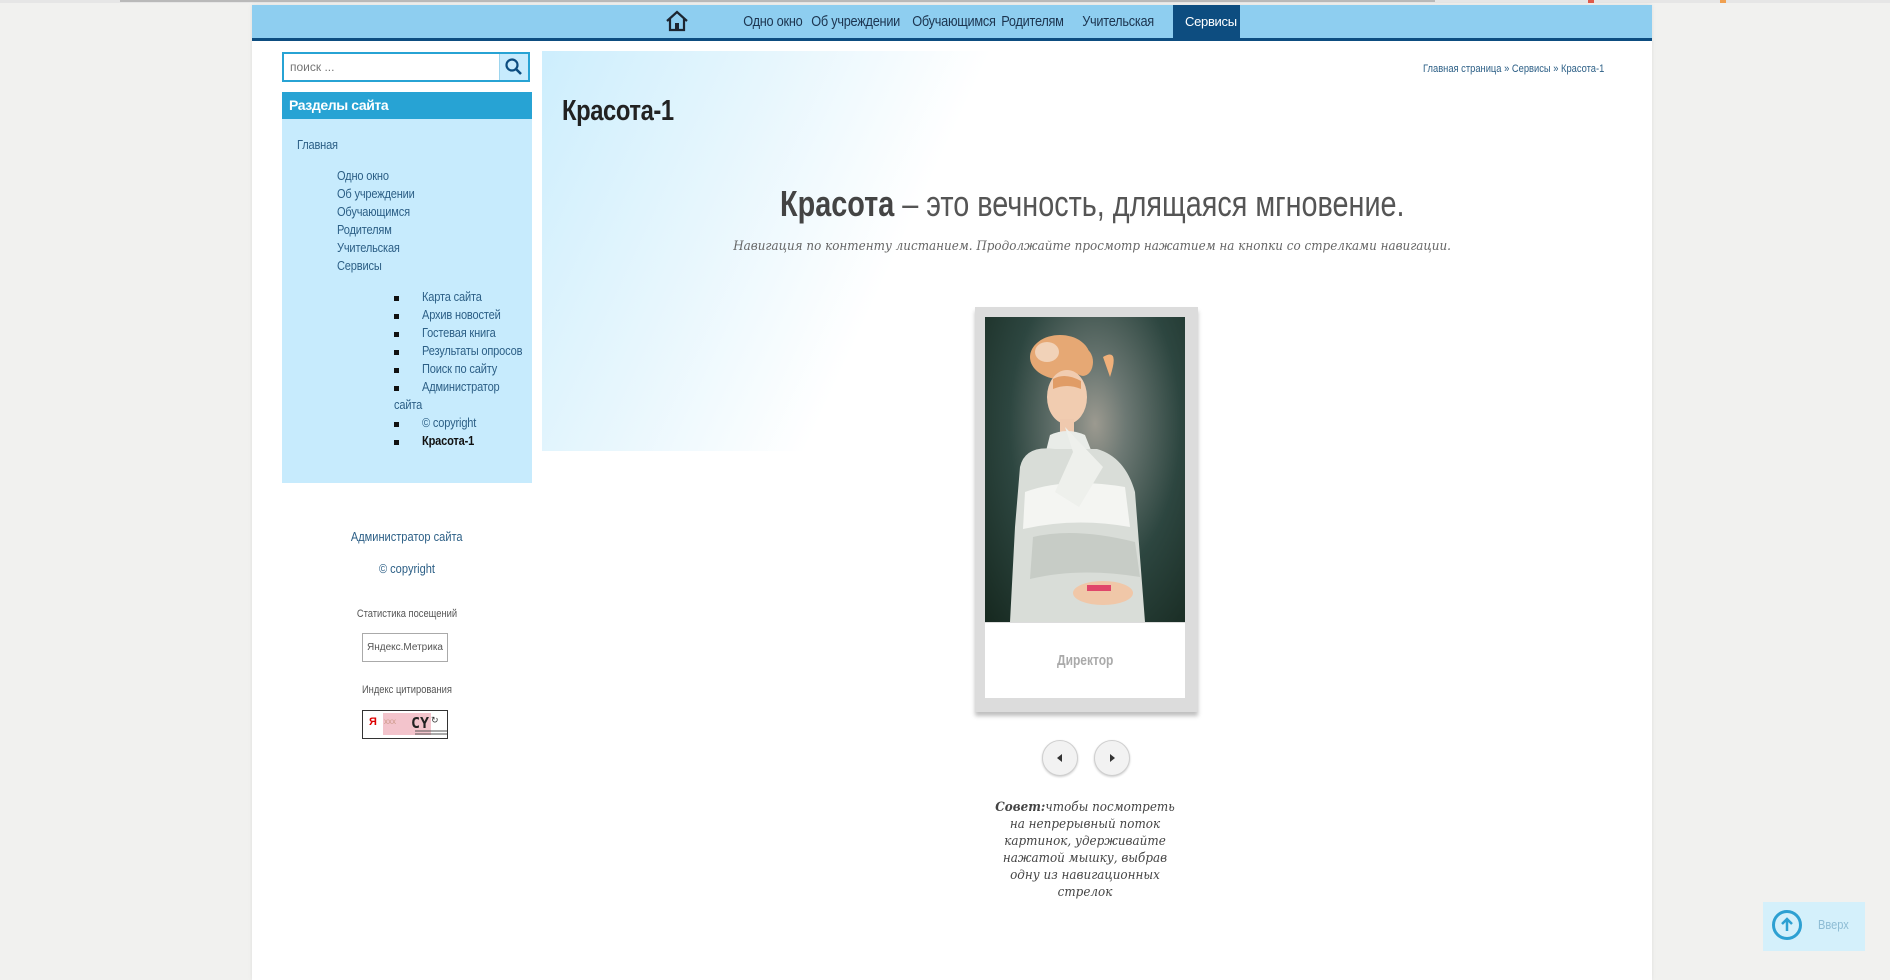  Describe the element at coordinates (368, 247) in the screenshot. I see `menu-item-uchitelskaya: Учительская` at that location.